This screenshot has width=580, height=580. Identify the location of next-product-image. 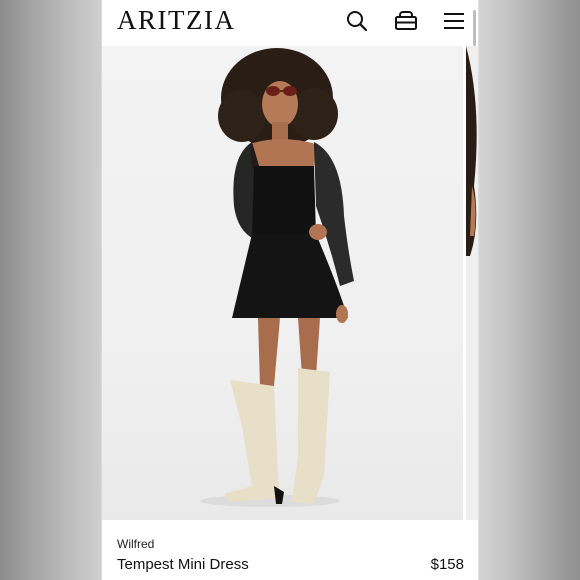
(472, 283).